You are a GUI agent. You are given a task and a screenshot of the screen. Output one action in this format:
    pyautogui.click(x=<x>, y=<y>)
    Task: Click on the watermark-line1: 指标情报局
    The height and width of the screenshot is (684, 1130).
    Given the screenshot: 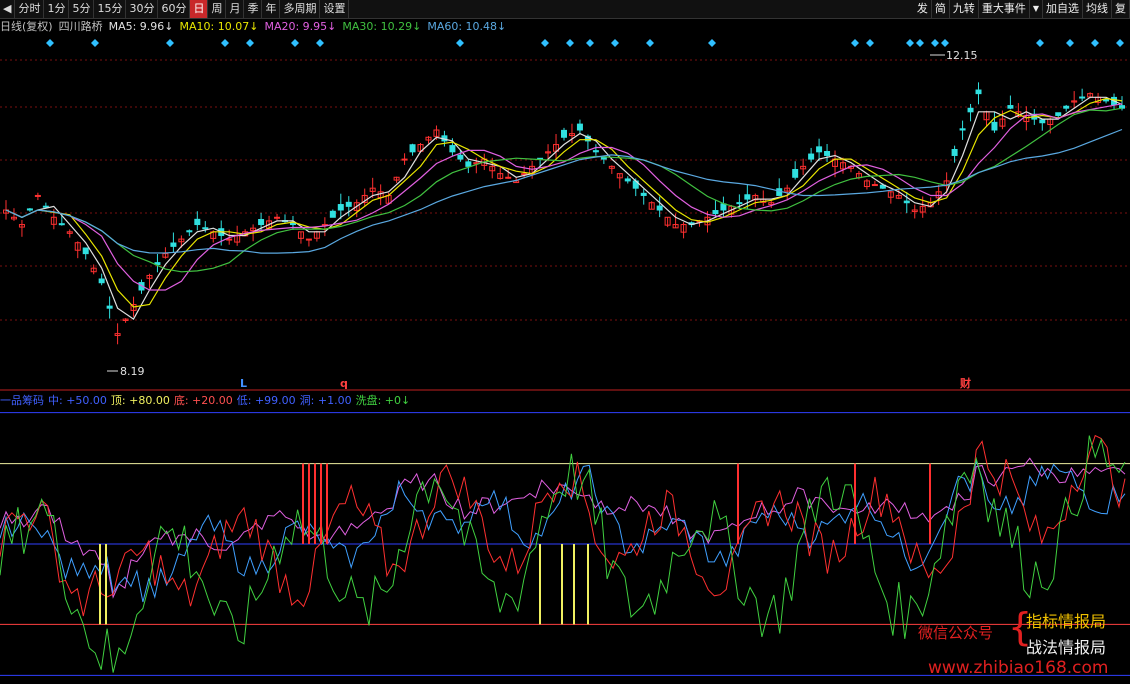 What is the action you would take?
    pyautogui.click(x=1066, y=621)
    